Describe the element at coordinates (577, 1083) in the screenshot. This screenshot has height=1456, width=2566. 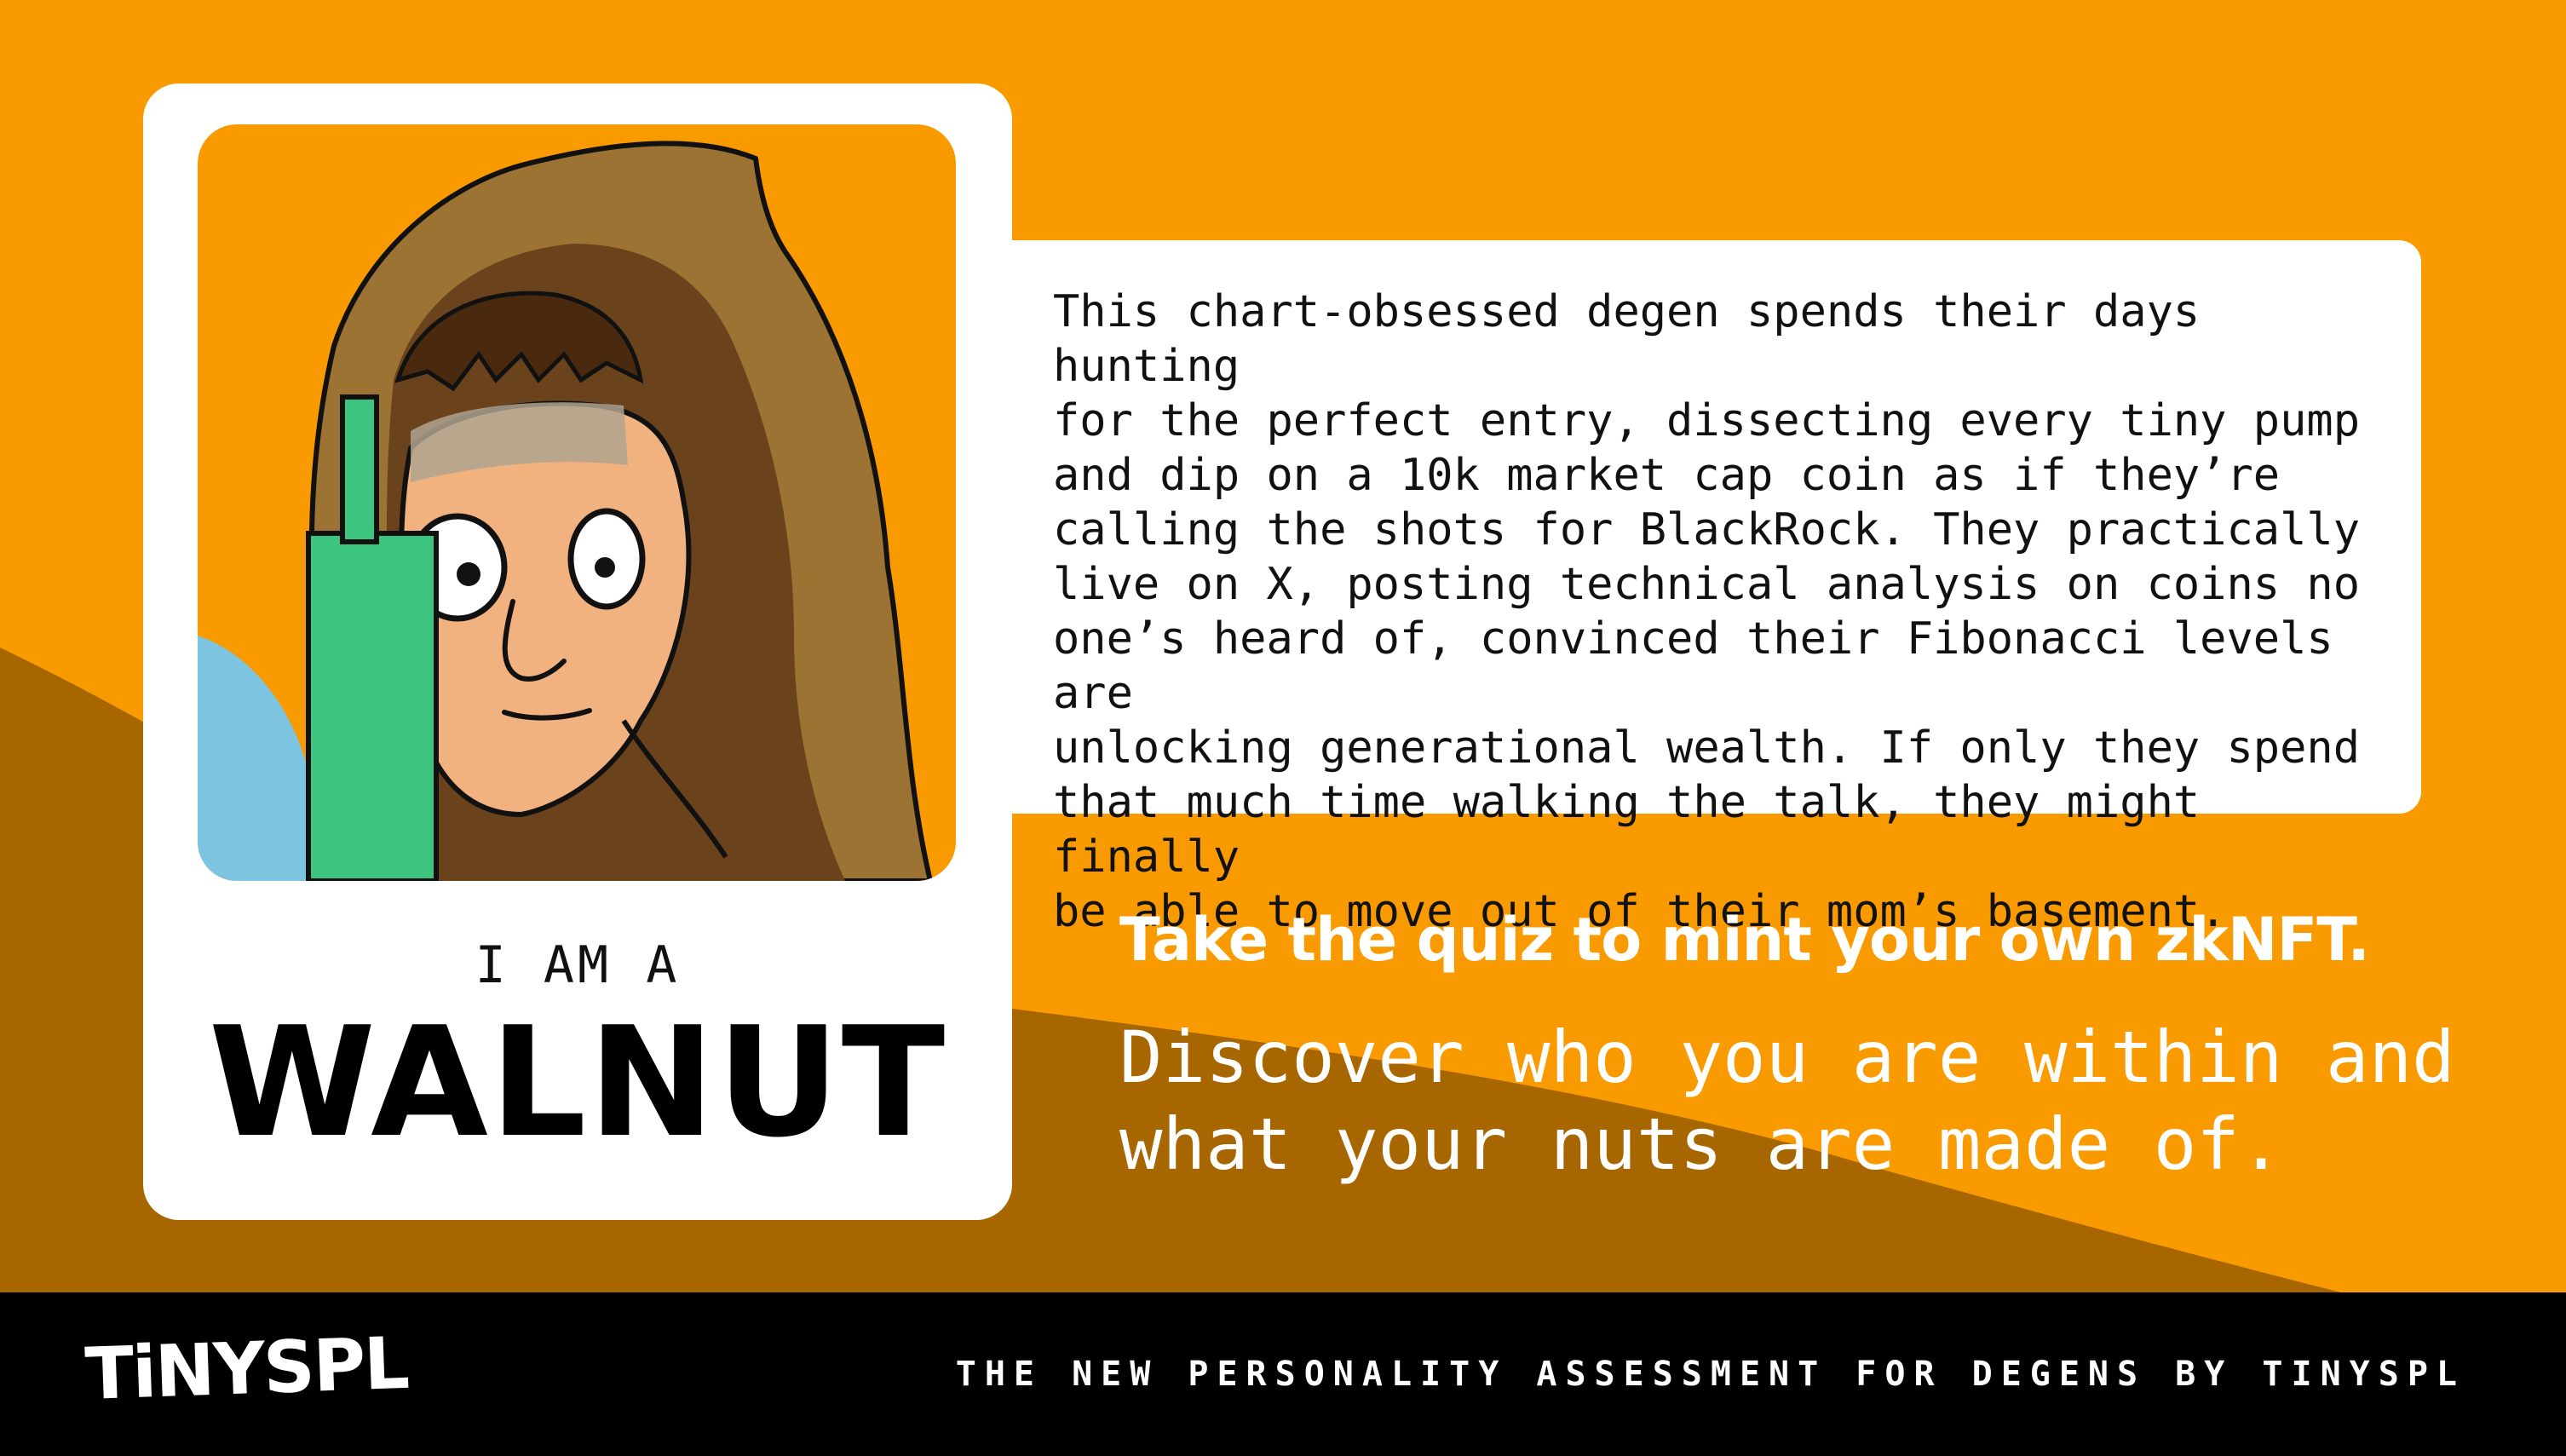
I see `personality-type-name: WALNUT` at that location.